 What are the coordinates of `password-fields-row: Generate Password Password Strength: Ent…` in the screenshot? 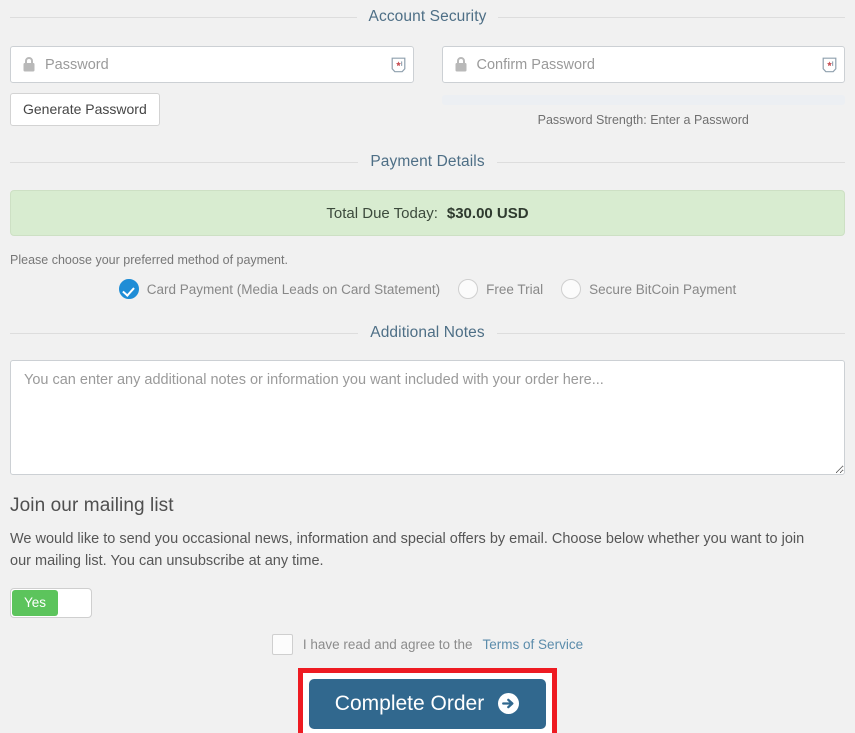 It's located at (427, 86).